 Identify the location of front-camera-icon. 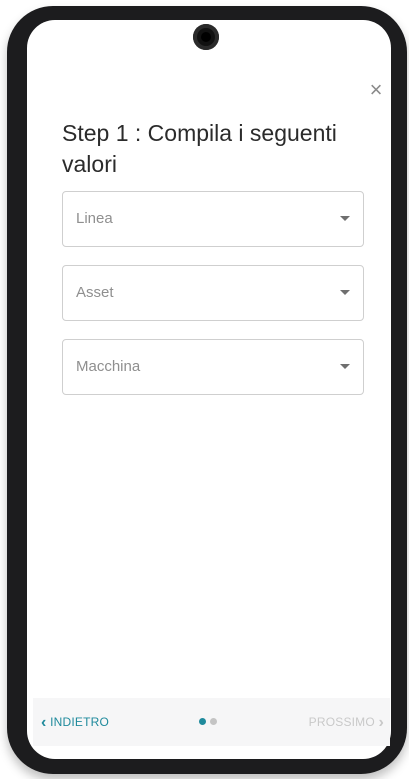
(206, 37).